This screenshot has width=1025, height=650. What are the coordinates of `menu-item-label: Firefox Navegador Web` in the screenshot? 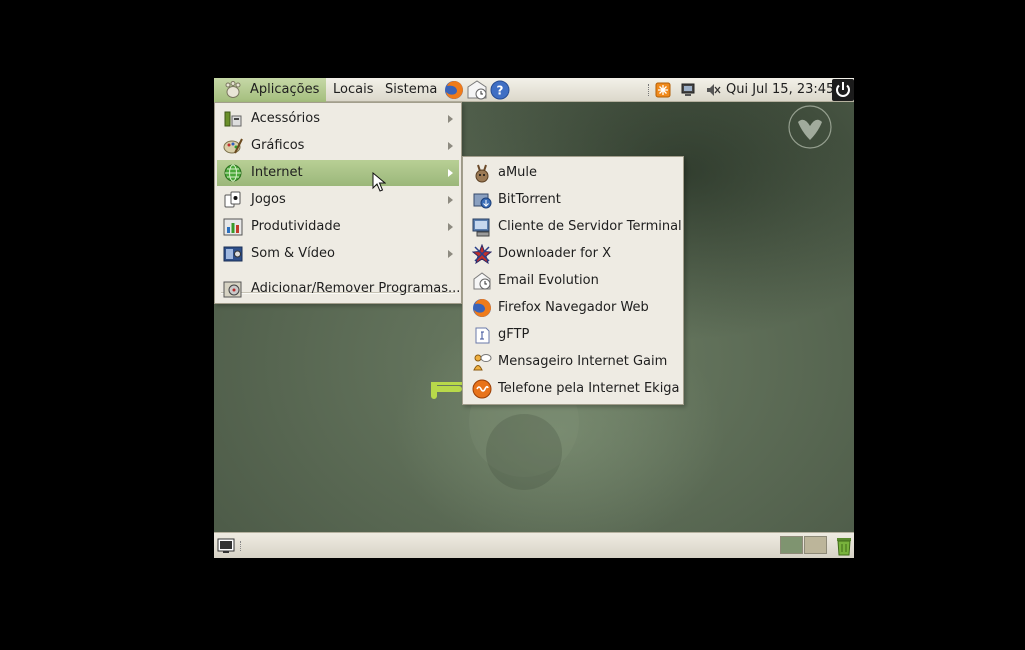 It's located at (573, 307).